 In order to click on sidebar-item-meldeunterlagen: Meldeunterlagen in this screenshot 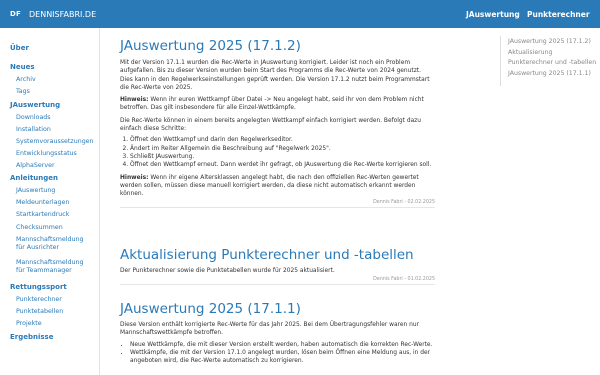, I will do `click(42, 203)`.